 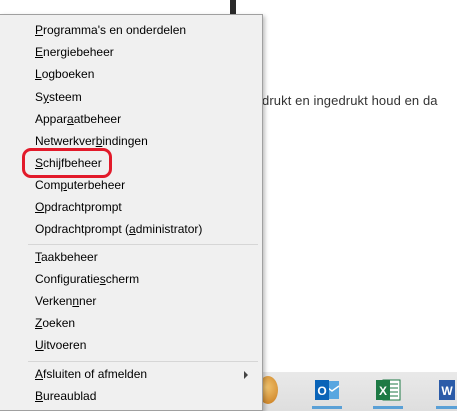 I want to click on menu-item-programmas-en-onderdelen: Programma's en onderdelen, so click(x=110, y=30).